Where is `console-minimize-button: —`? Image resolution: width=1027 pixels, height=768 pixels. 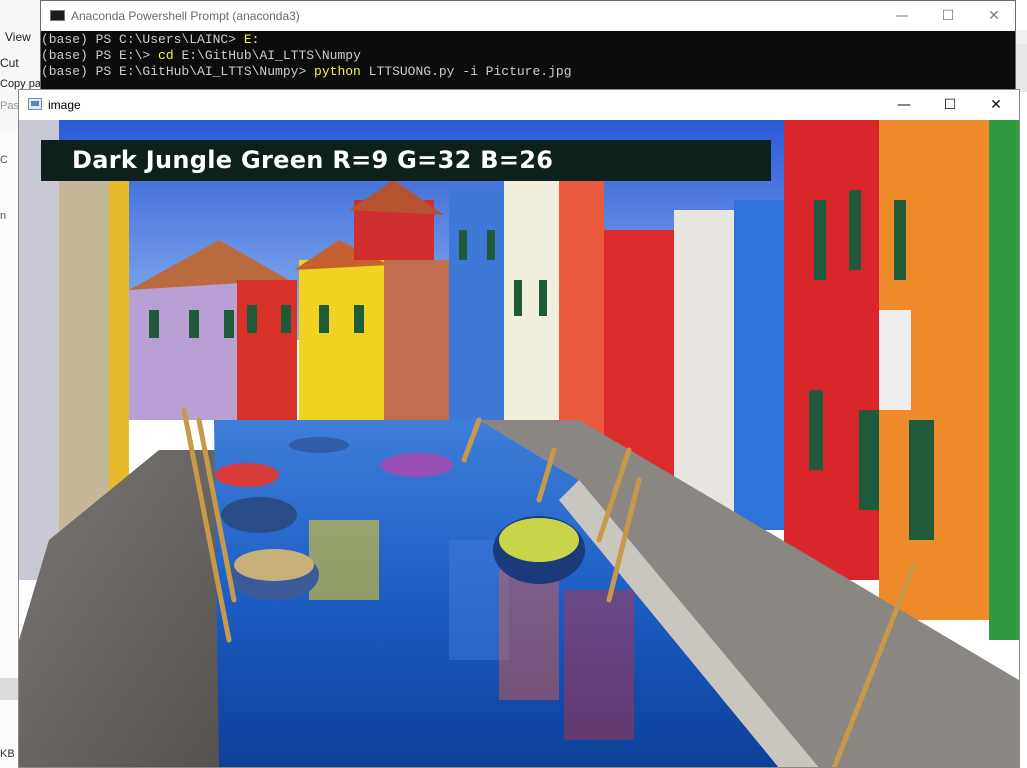 console-minimize-button: — is located at coordinates (902, 16).